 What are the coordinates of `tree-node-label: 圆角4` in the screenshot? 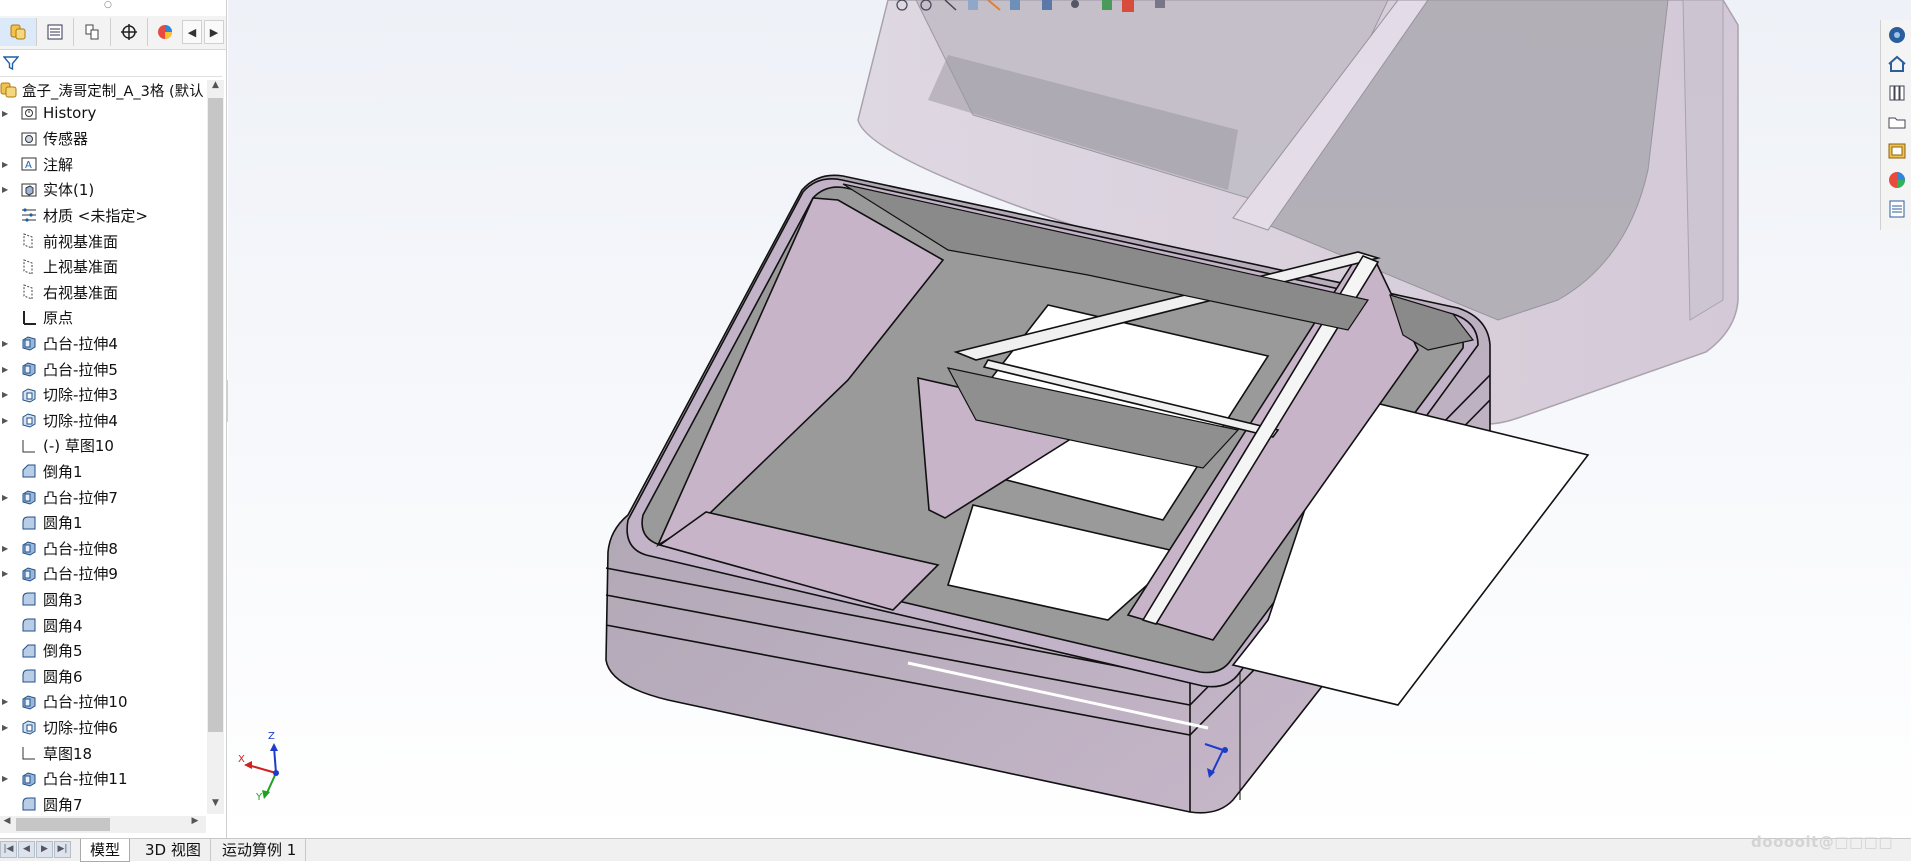 It's located at (63, 625).